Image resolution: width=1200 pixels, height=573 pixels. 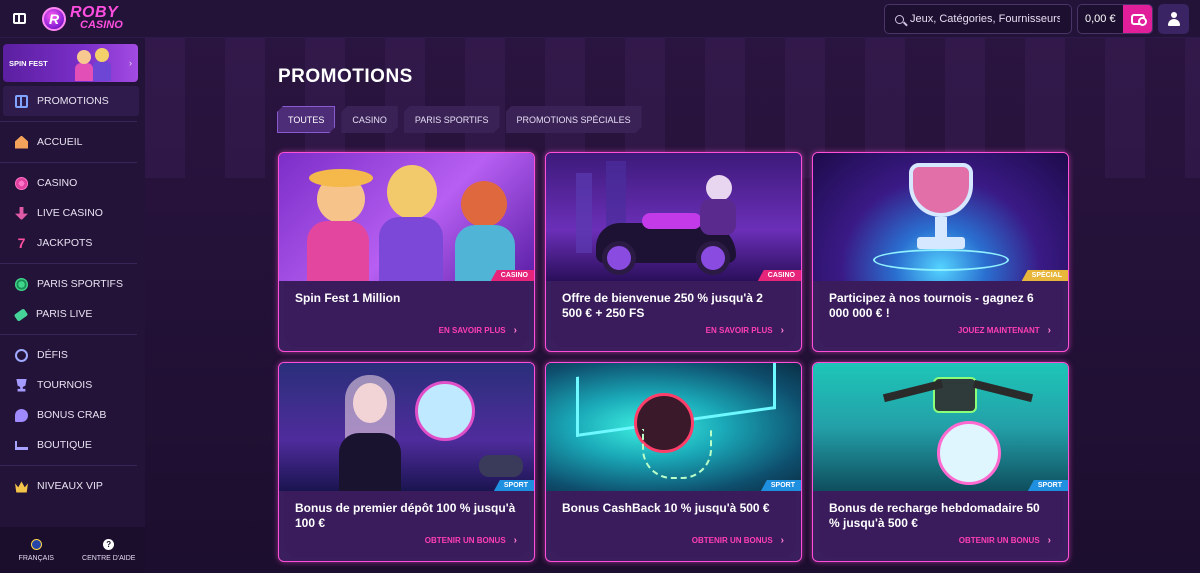 What do you see at coordinates (65, 385) in the screenshot?
I see `sidebar-item-label: TOURNOIS` at bounding box center [65, 385].